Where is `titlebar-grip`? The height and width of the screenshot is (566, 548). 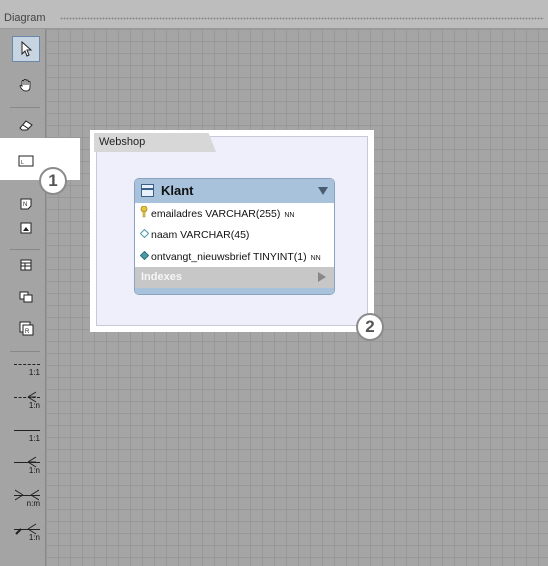 titlebar-grip is located at coordinates (302, 18).